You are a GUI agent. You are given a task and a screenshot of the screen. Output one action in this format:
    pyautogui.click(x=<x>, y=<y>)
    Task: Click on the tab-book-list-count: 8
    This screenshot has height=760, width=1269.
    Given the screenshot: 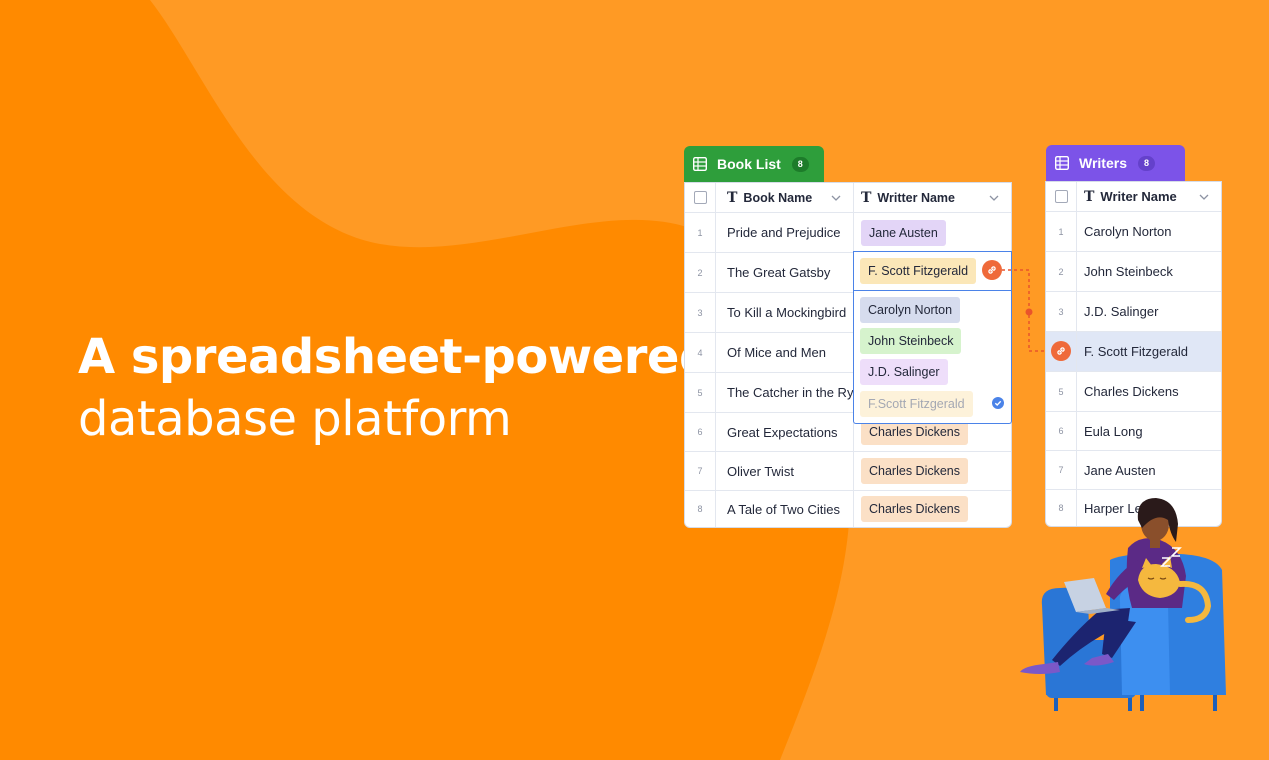 What is the action you would take?
    pyautogui.click(x=800, y=164)
    